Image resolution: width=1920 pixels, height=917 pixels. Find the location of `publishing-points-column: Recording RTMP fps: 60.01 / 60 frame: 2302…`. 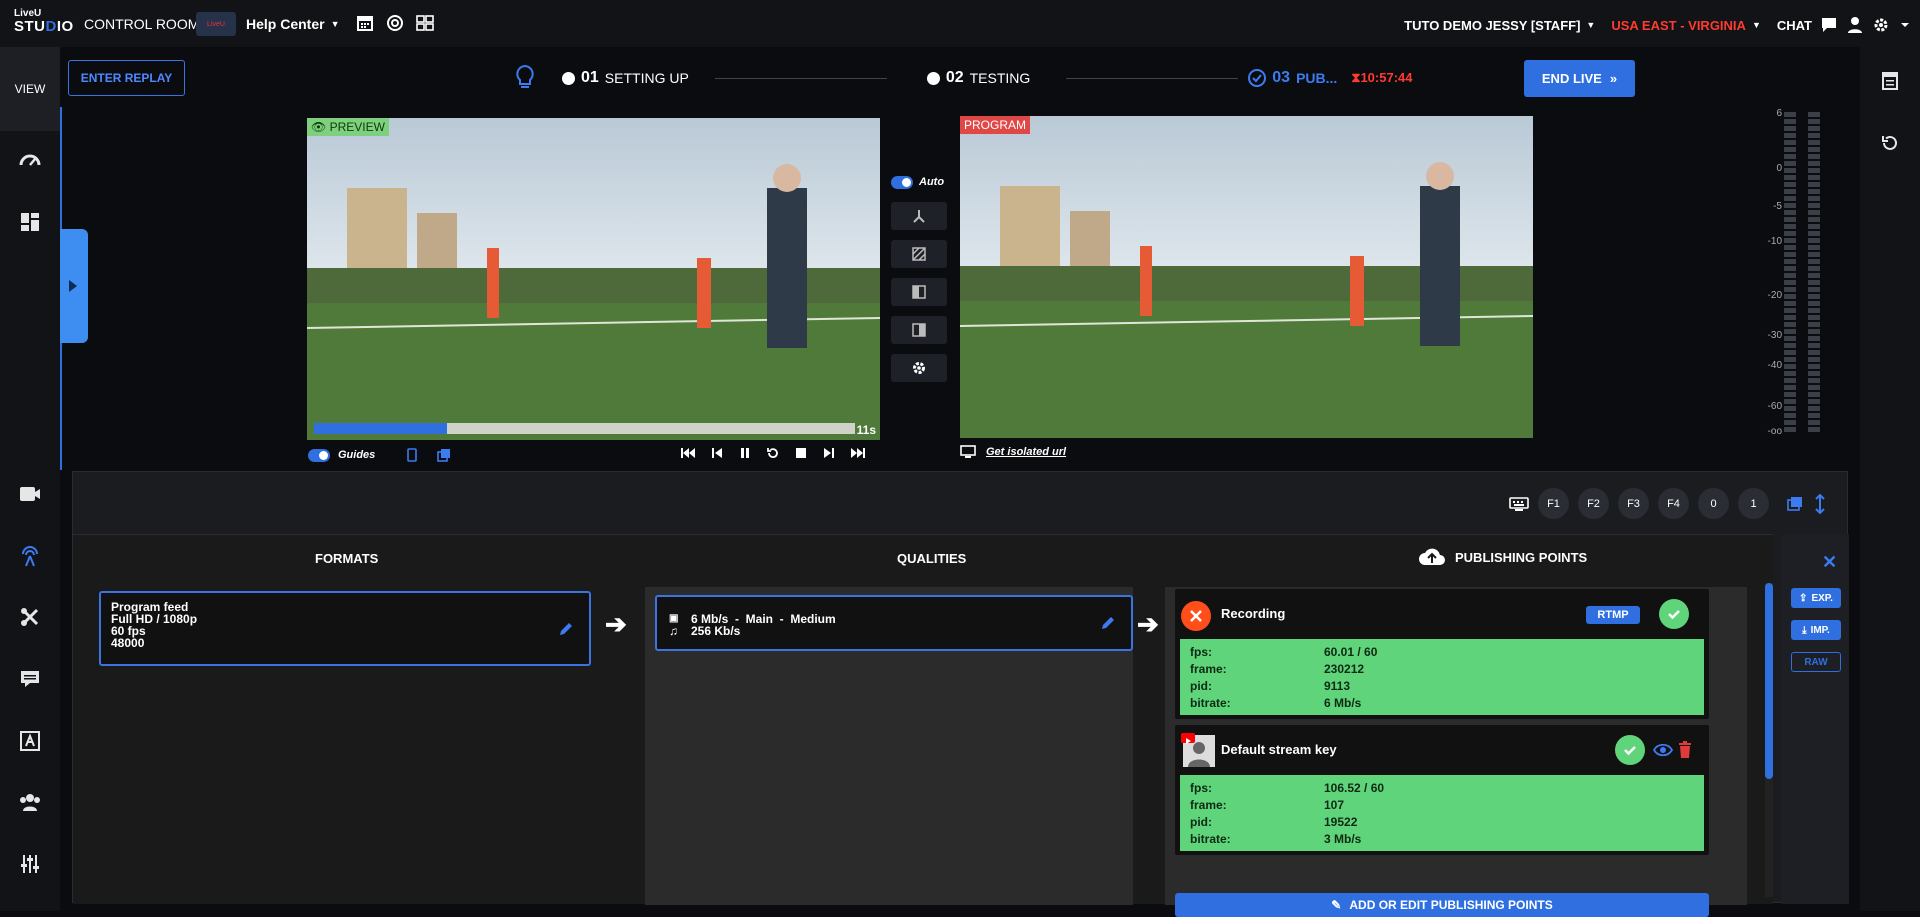

publishing-points-column: Recording RTMP fps: 60.01 / 60 frame: 2302… is located at coordinates (1456, 752).